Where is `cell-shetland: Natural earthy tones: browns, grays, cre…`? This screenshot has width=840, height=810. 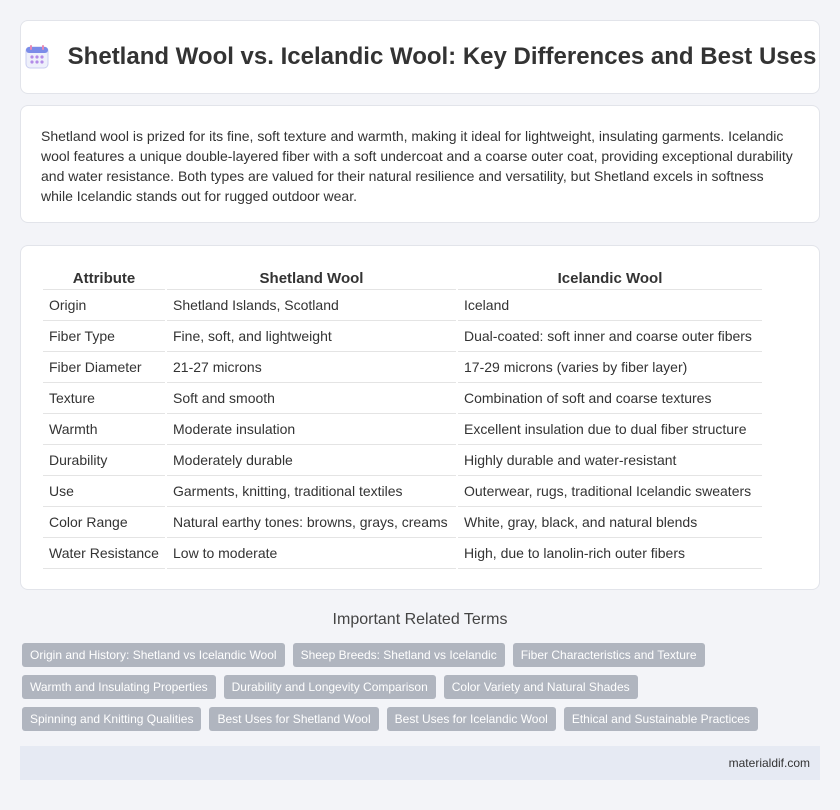
cell-shetland: Natural earthy tones: browns, grays, cre… is located at coordinates (311, 522).